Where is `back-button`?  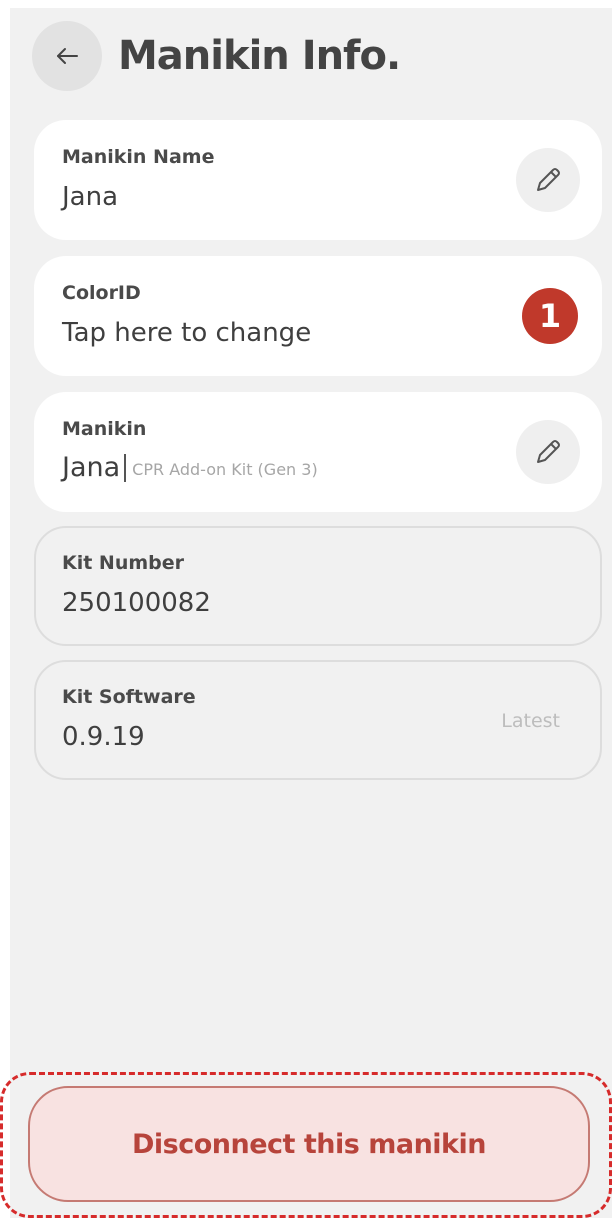
back-button is located at coordinates (67, 56).